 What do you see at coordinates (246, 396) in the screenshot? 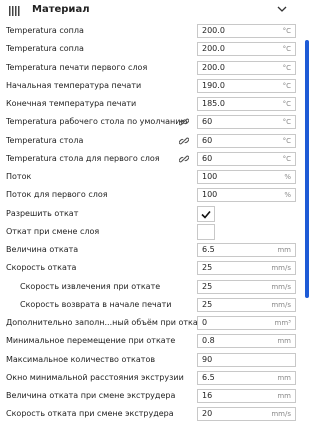
I see `setting-value-field: 16 mm` at bounding box center [246, 396].